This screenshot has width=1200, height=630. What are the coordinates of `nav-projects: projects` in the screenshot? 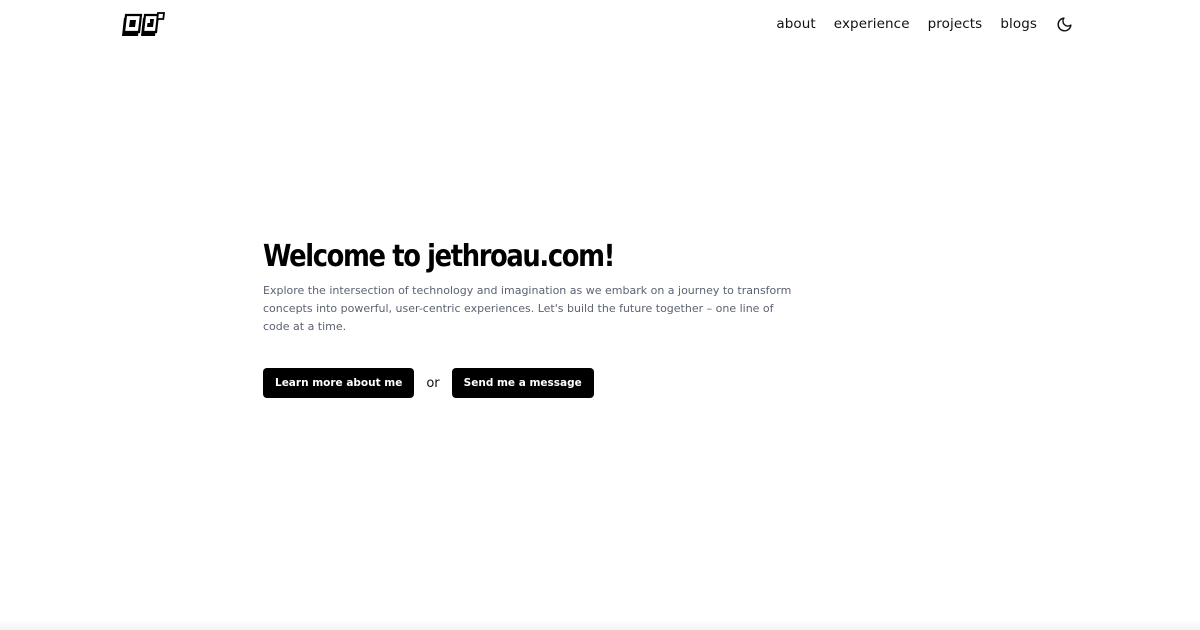 It's located at (955, 24).